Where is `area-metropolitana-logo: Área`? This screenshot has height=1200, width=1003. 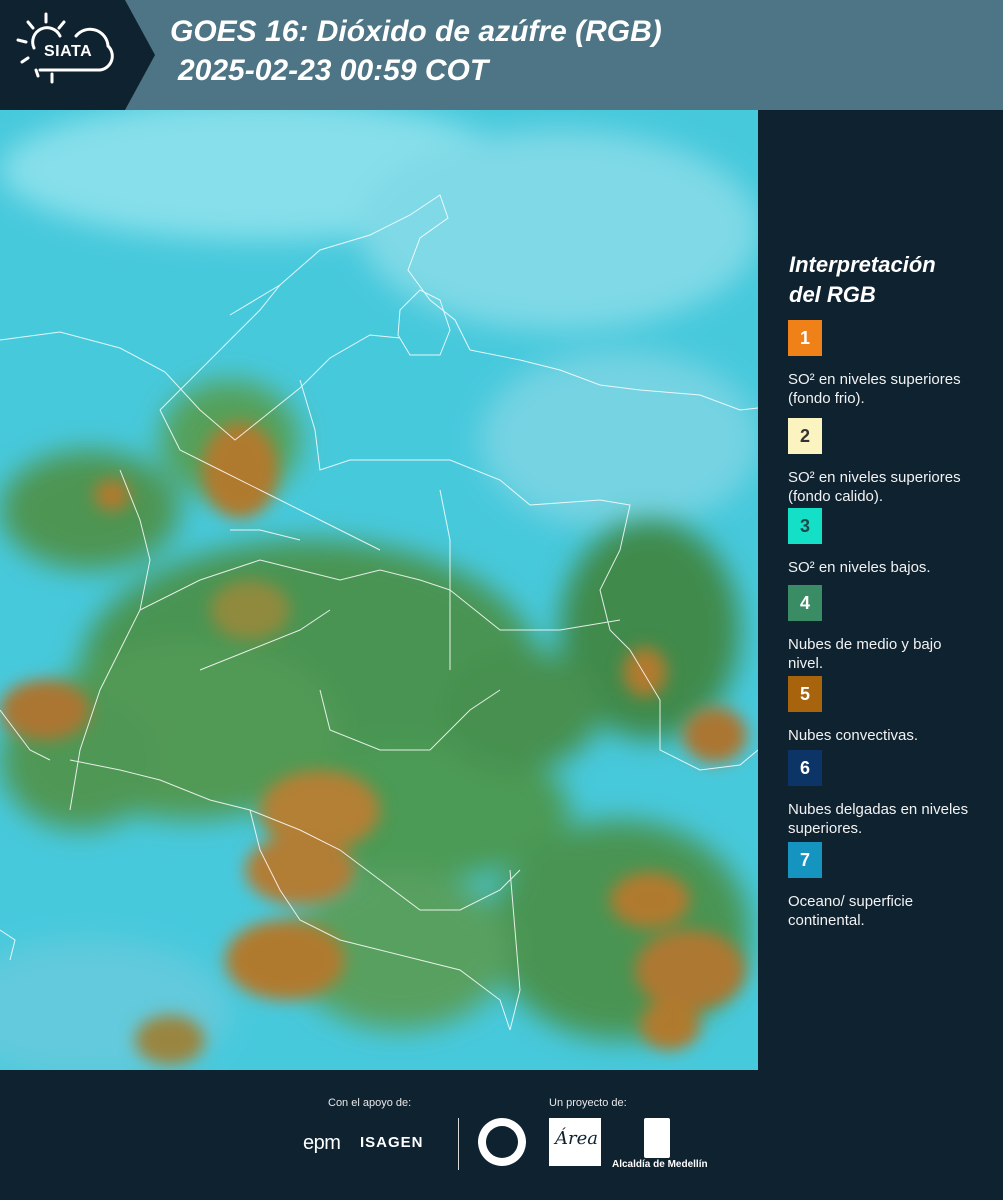 area-metropolitana-logo: Área is located at coordinates (575, 1142).